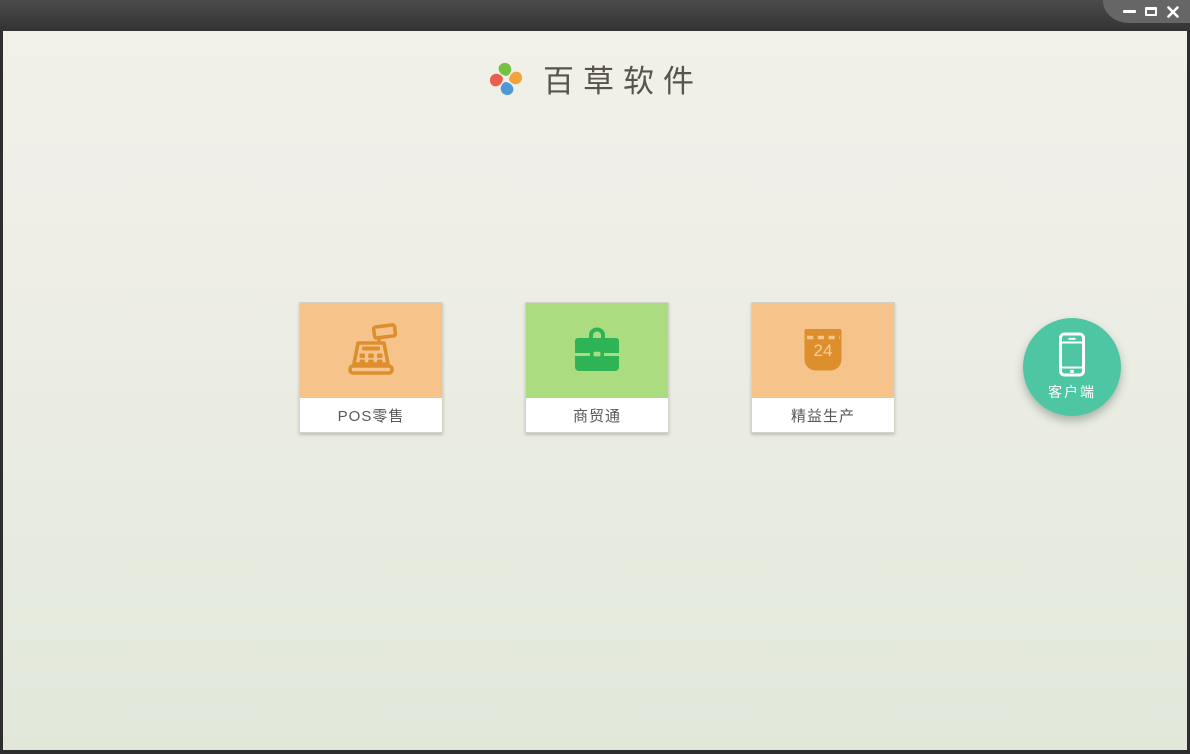  I want to click on tile-label-lean-production: 精益生产, so click(823, 415).